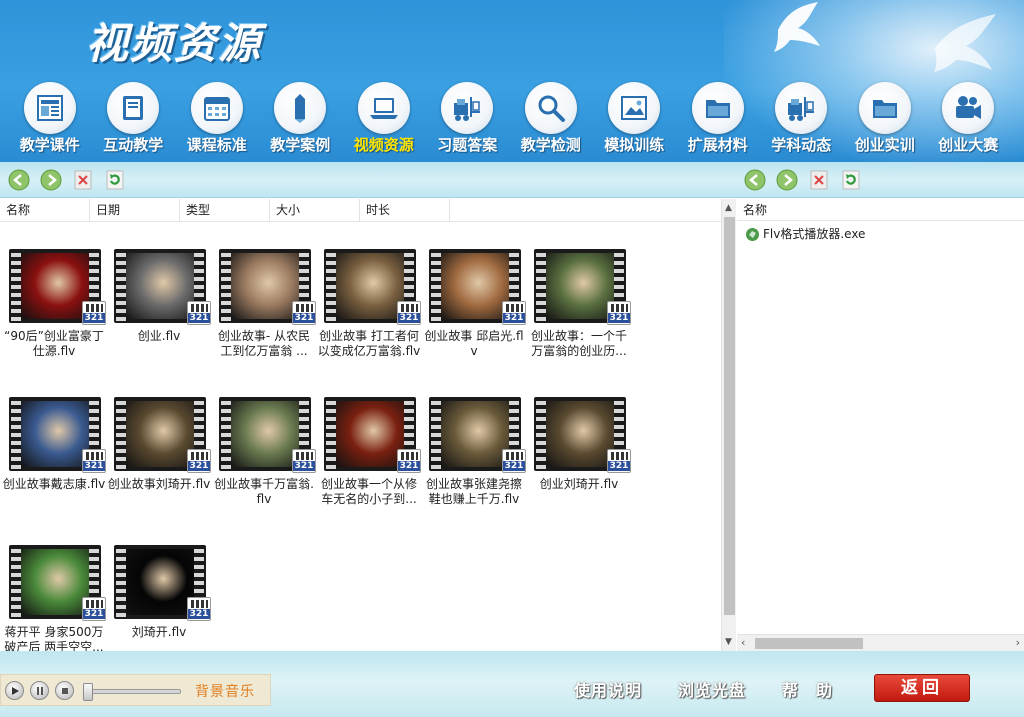  Describe the element at coordinates (216, 145) in the screenshot. I see `nav-item-label: 课程标准` at that location.